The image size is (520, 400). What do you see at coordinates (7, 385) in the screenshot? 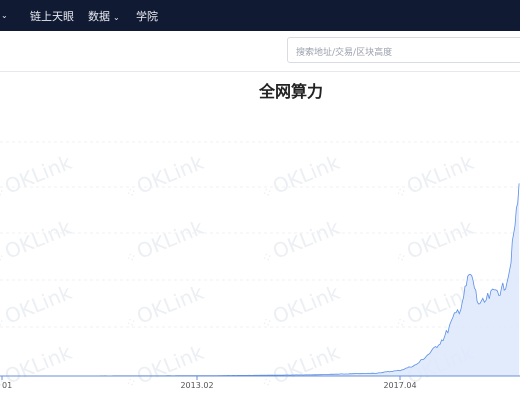
I see `x-tick-label: 01` at bounding box center [7, 385].